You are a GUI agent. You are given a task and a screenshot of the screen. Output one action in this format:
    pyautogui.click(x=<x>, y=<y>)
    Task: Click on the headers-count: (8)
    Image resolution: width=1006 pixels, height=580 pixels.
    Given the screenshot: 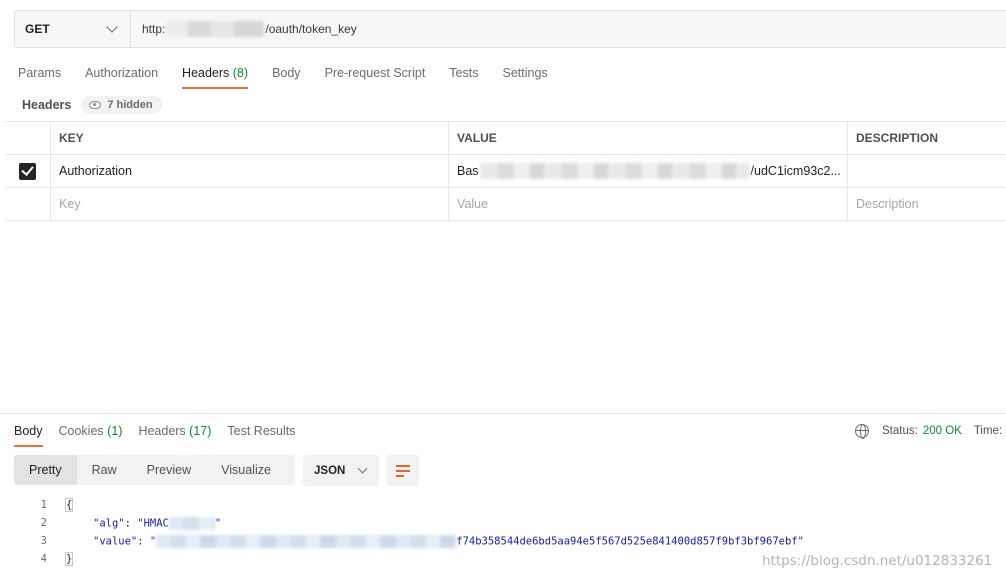 What is the action you would take?
    pyautogui.click(x=240, y=73)
    